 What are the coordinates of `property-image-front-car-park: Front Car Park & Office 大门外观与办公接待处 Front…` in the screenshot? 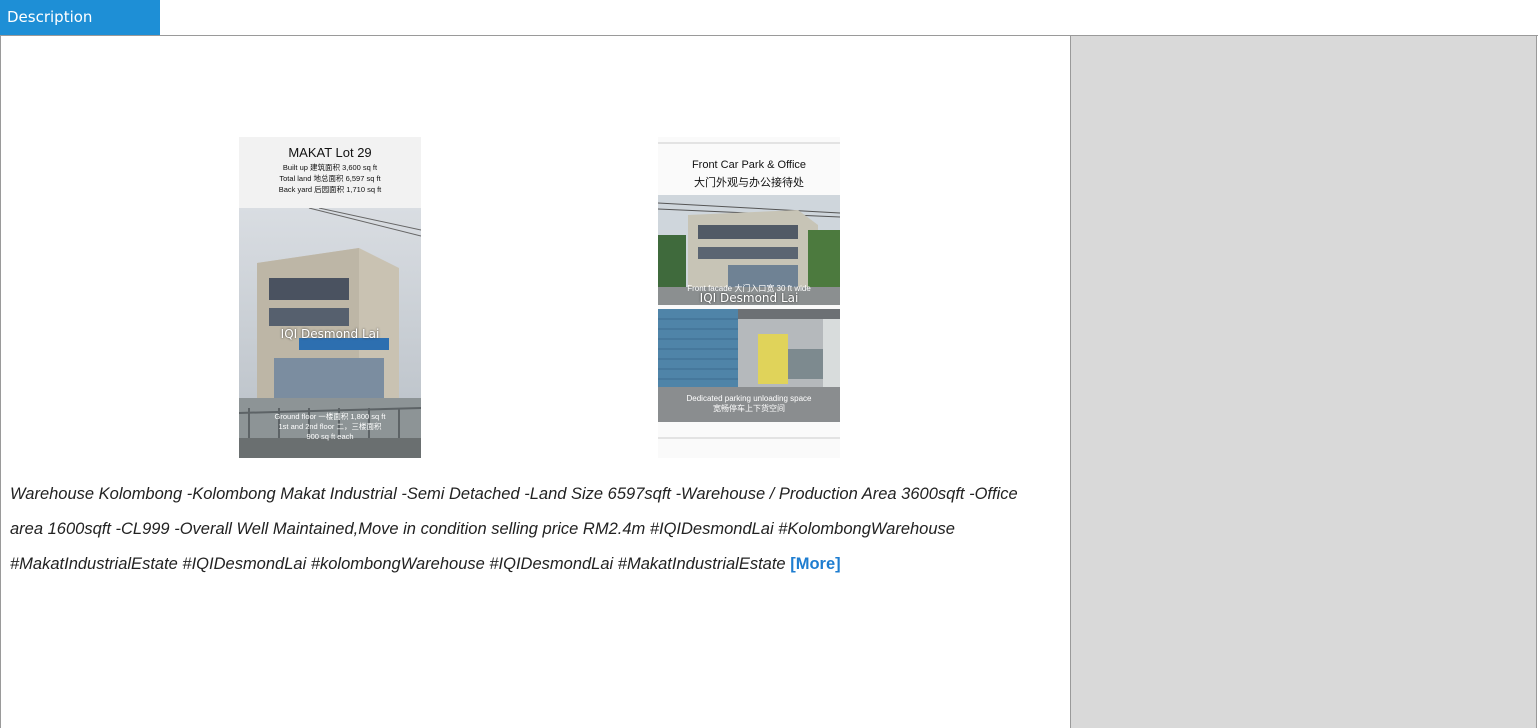 It's located at (749, 297).